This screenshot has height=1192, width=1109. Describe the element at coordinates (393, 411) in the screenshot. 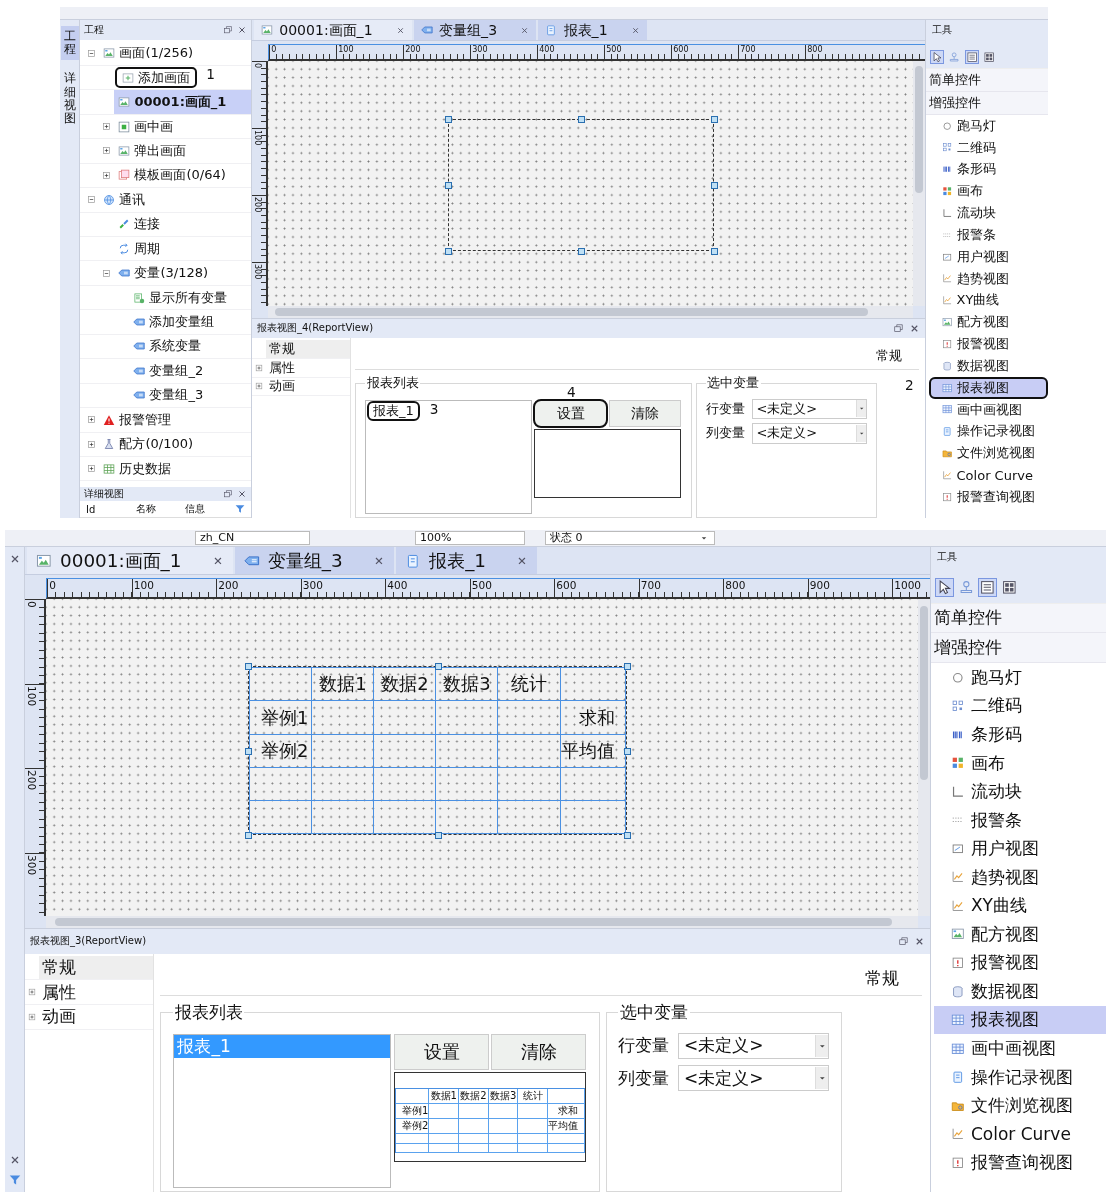

I see `list-item: 报表_1` at that location.